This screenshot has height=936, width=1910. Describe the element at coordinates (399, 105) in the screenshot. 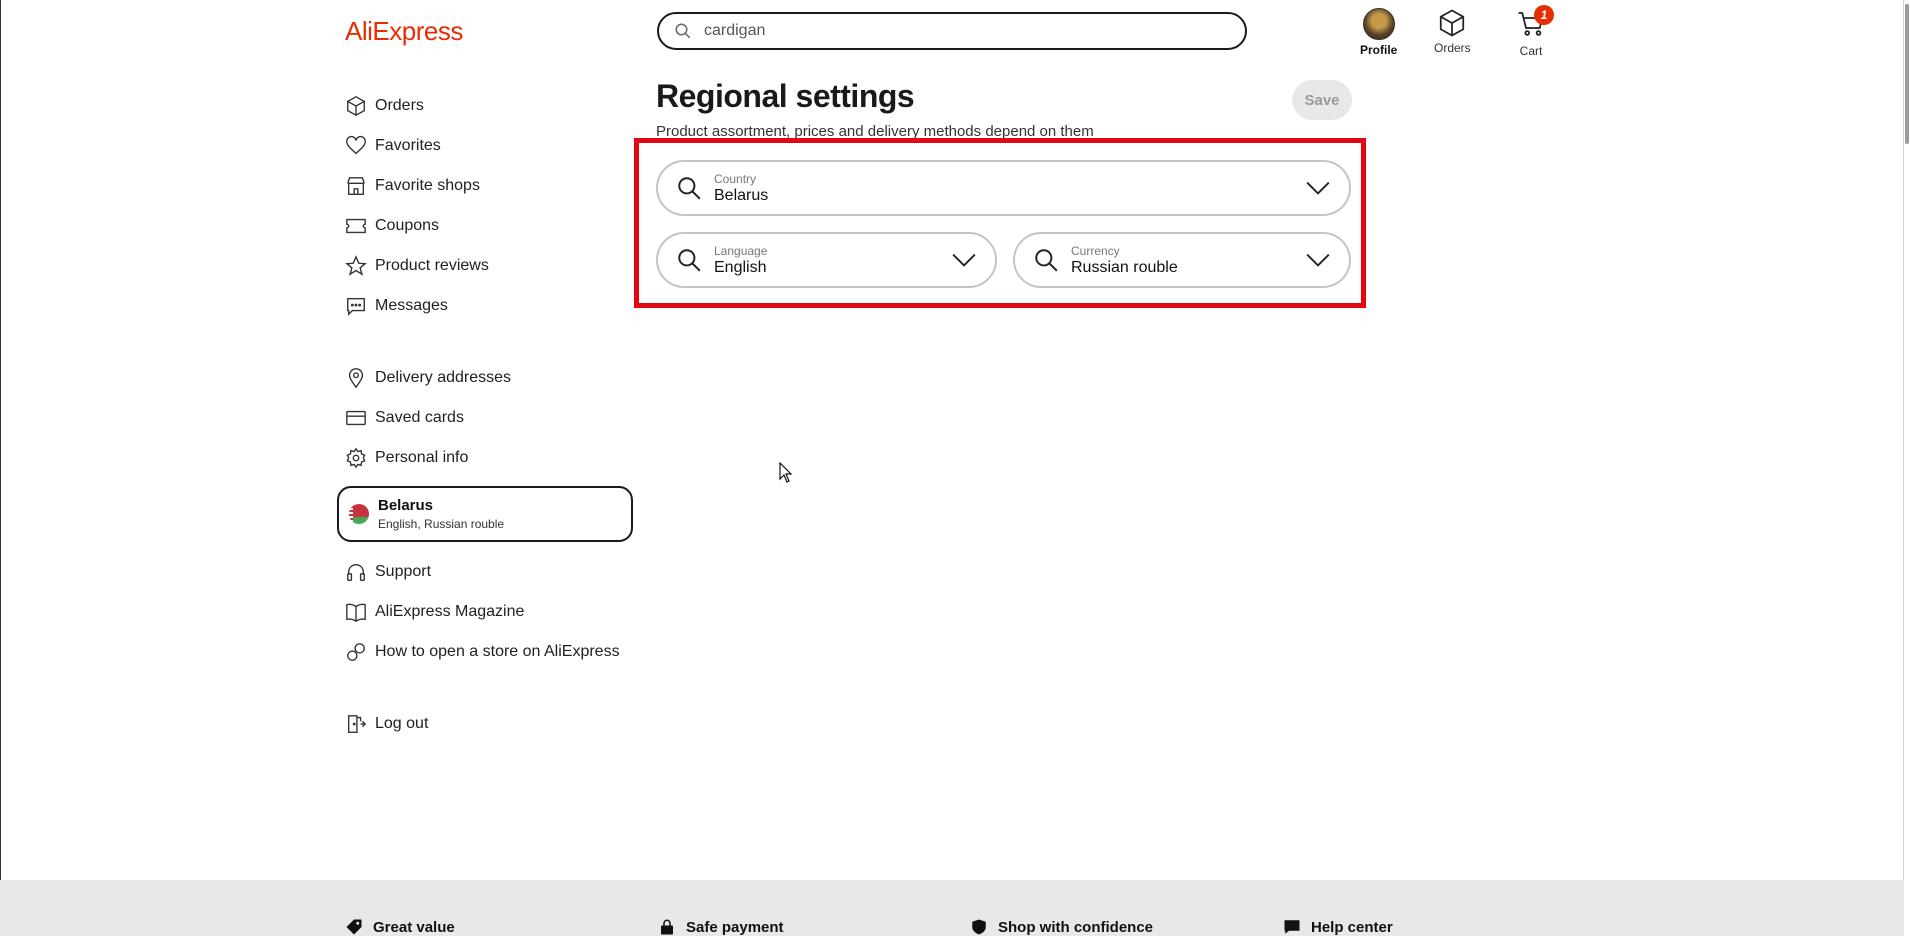

I see `sidebar-item-label: Orders` at that location.